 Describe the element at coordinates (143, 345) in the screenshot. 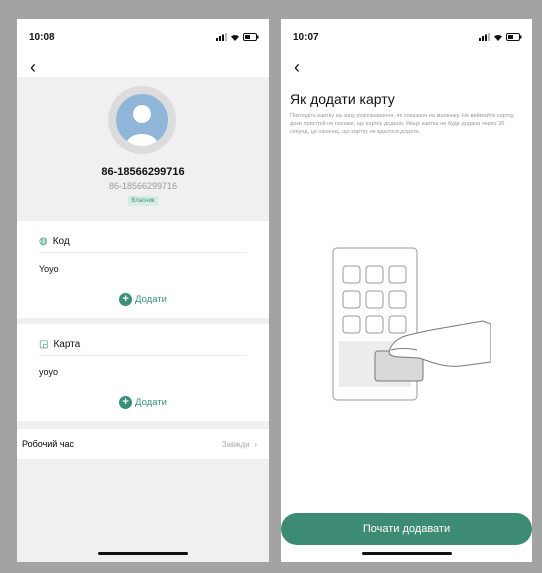

I see `card-card-header: ◲ Карта` at that location.